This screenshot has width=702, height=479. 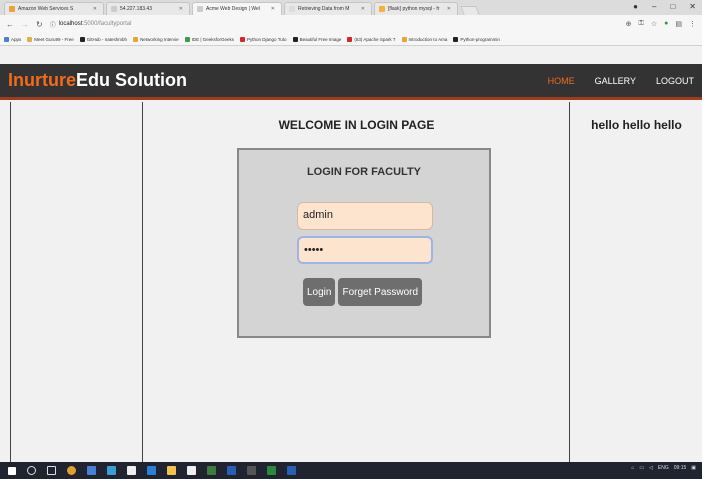 What do you see at coordinates (291, 470) in the screenshot?
I see `word-icon` at bounding box center [291, 470].